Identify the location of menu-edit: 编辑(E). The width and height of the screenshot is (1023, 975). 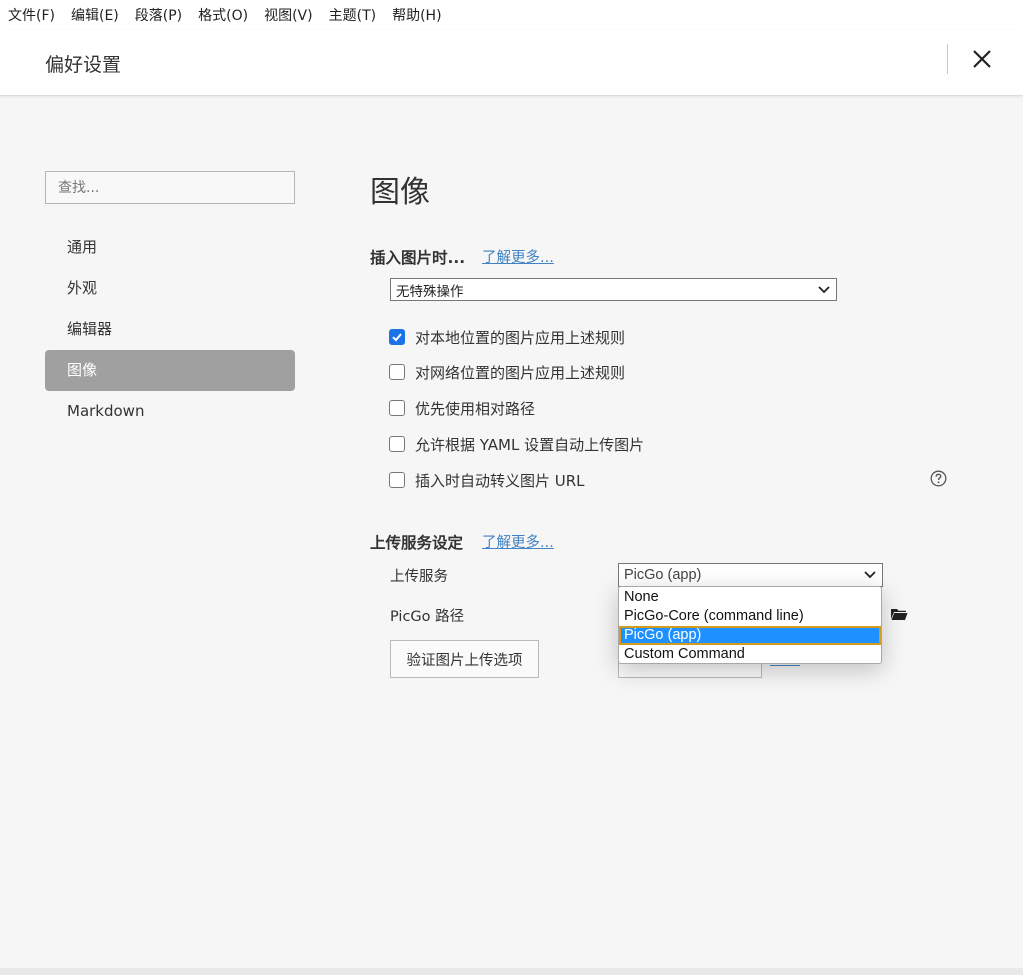
(95, 15).